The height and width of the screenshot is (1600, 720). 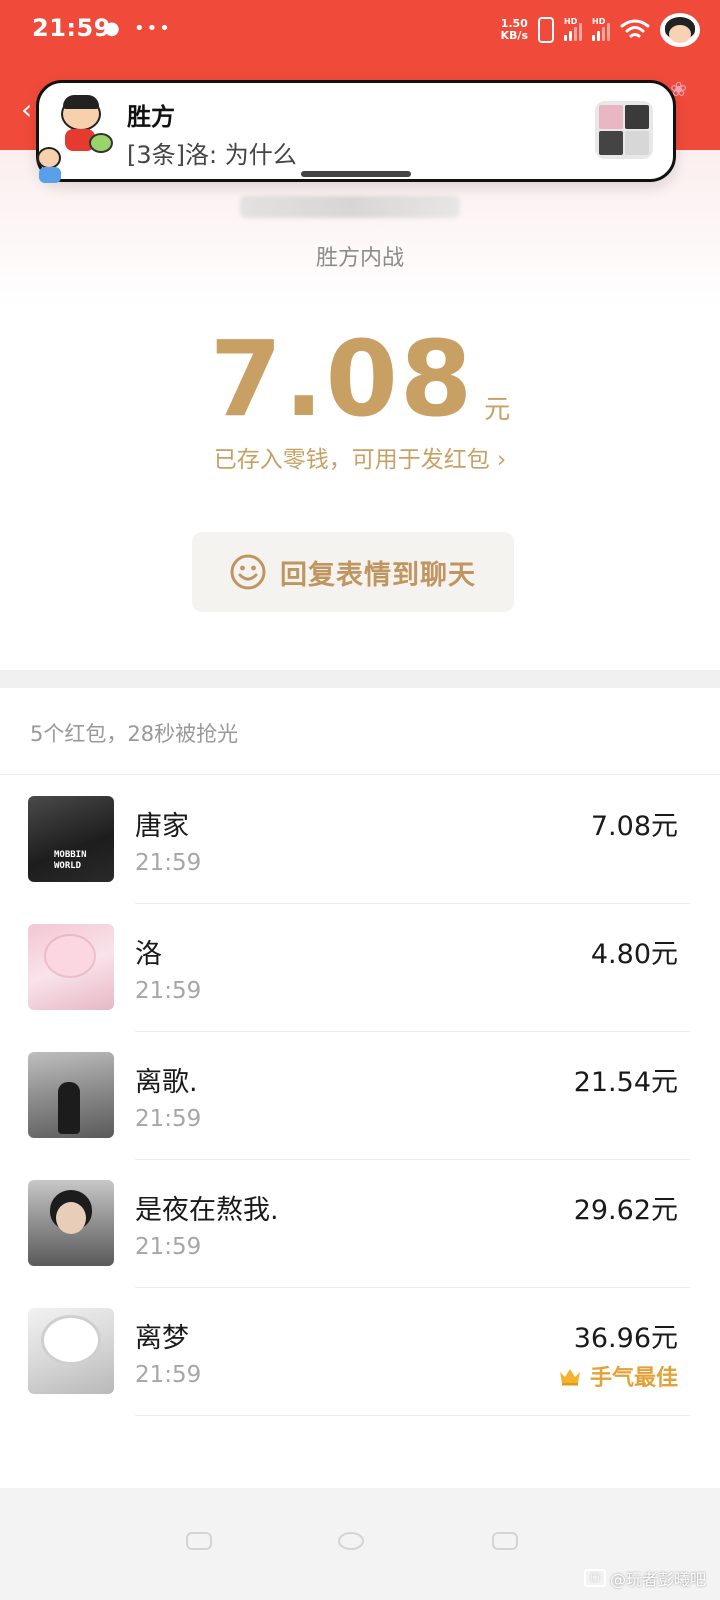 What do you see at coordinates (514, 35) in the screenshot?
I see `net-speed-unit: KB/s` at bounding box center [514, 35].